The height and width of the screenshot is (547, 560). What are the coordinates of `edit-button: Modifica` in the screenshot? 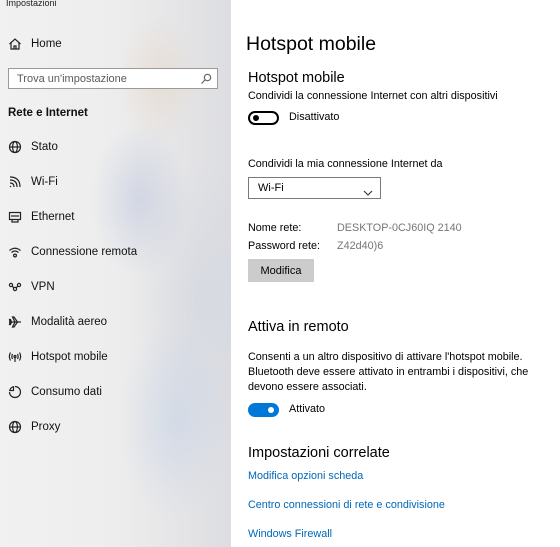 It's located at (281, 270).